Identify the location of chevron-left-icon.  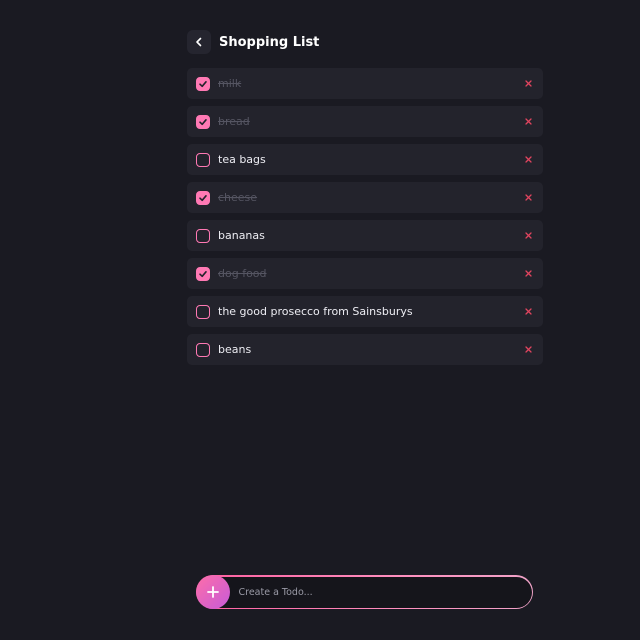
(199, 42).